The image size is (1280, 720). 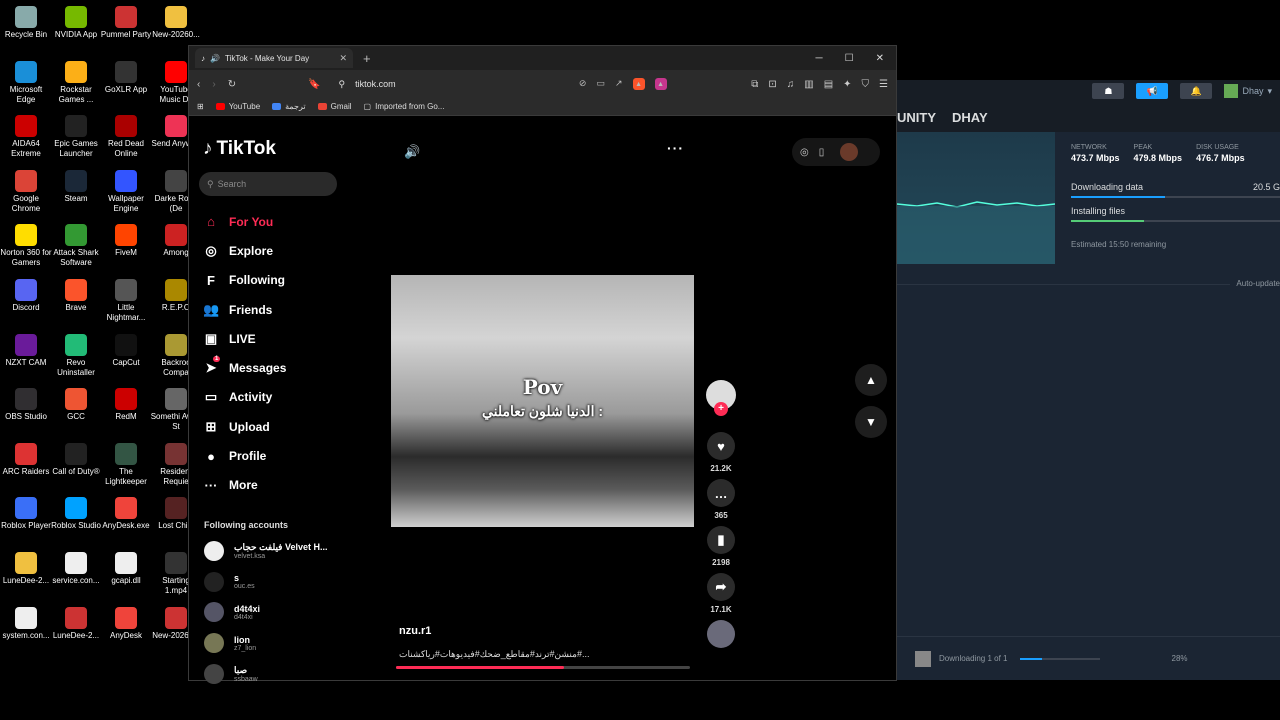 I want to click on desktop-icon: Roblox Studio, so click(x=76, y=514).